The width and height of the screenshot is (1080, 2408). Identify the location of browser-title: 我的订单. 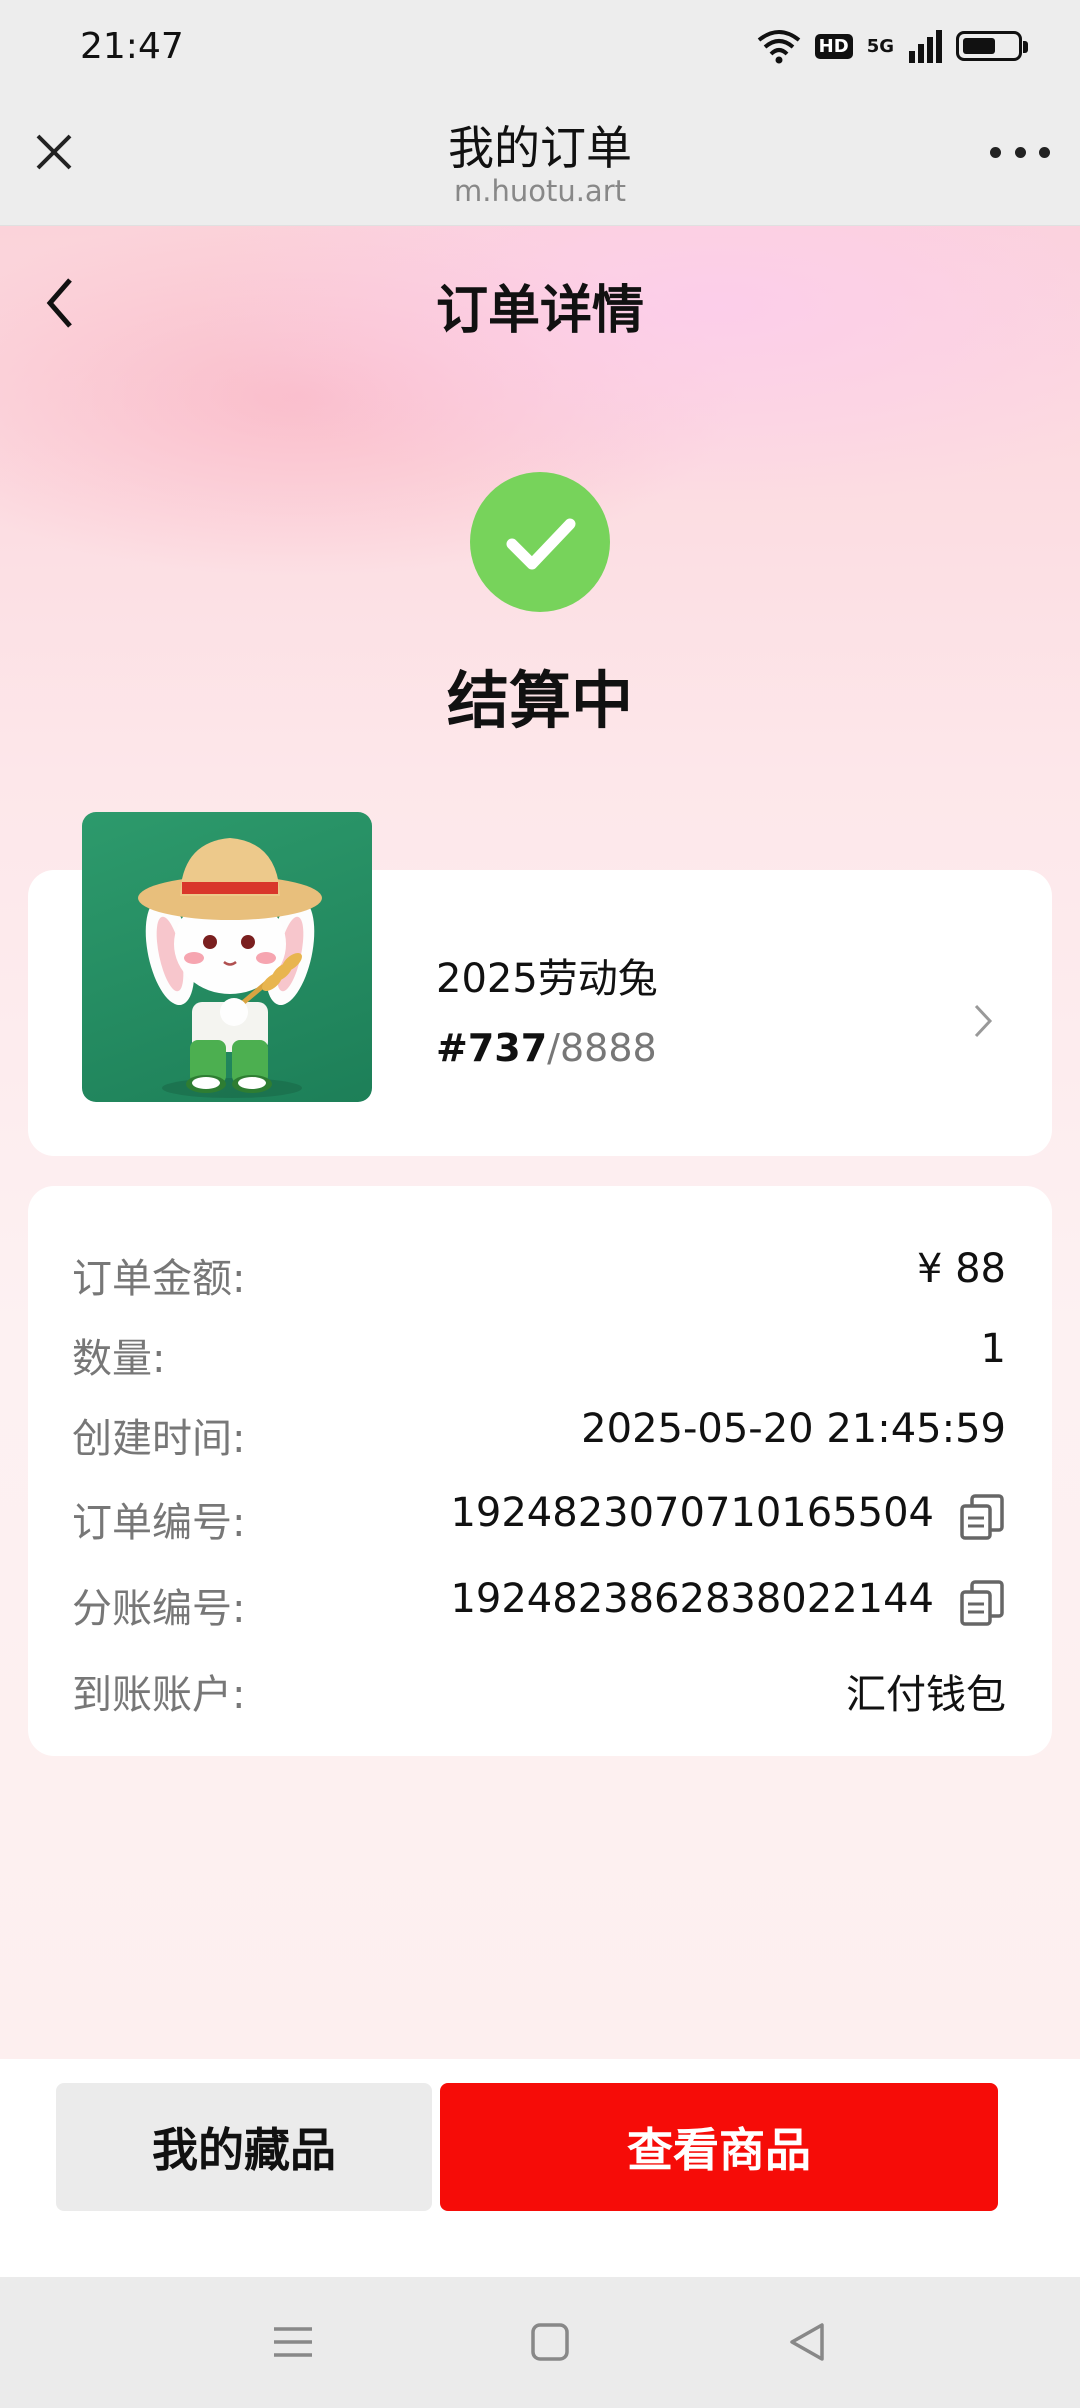
(540, 148).